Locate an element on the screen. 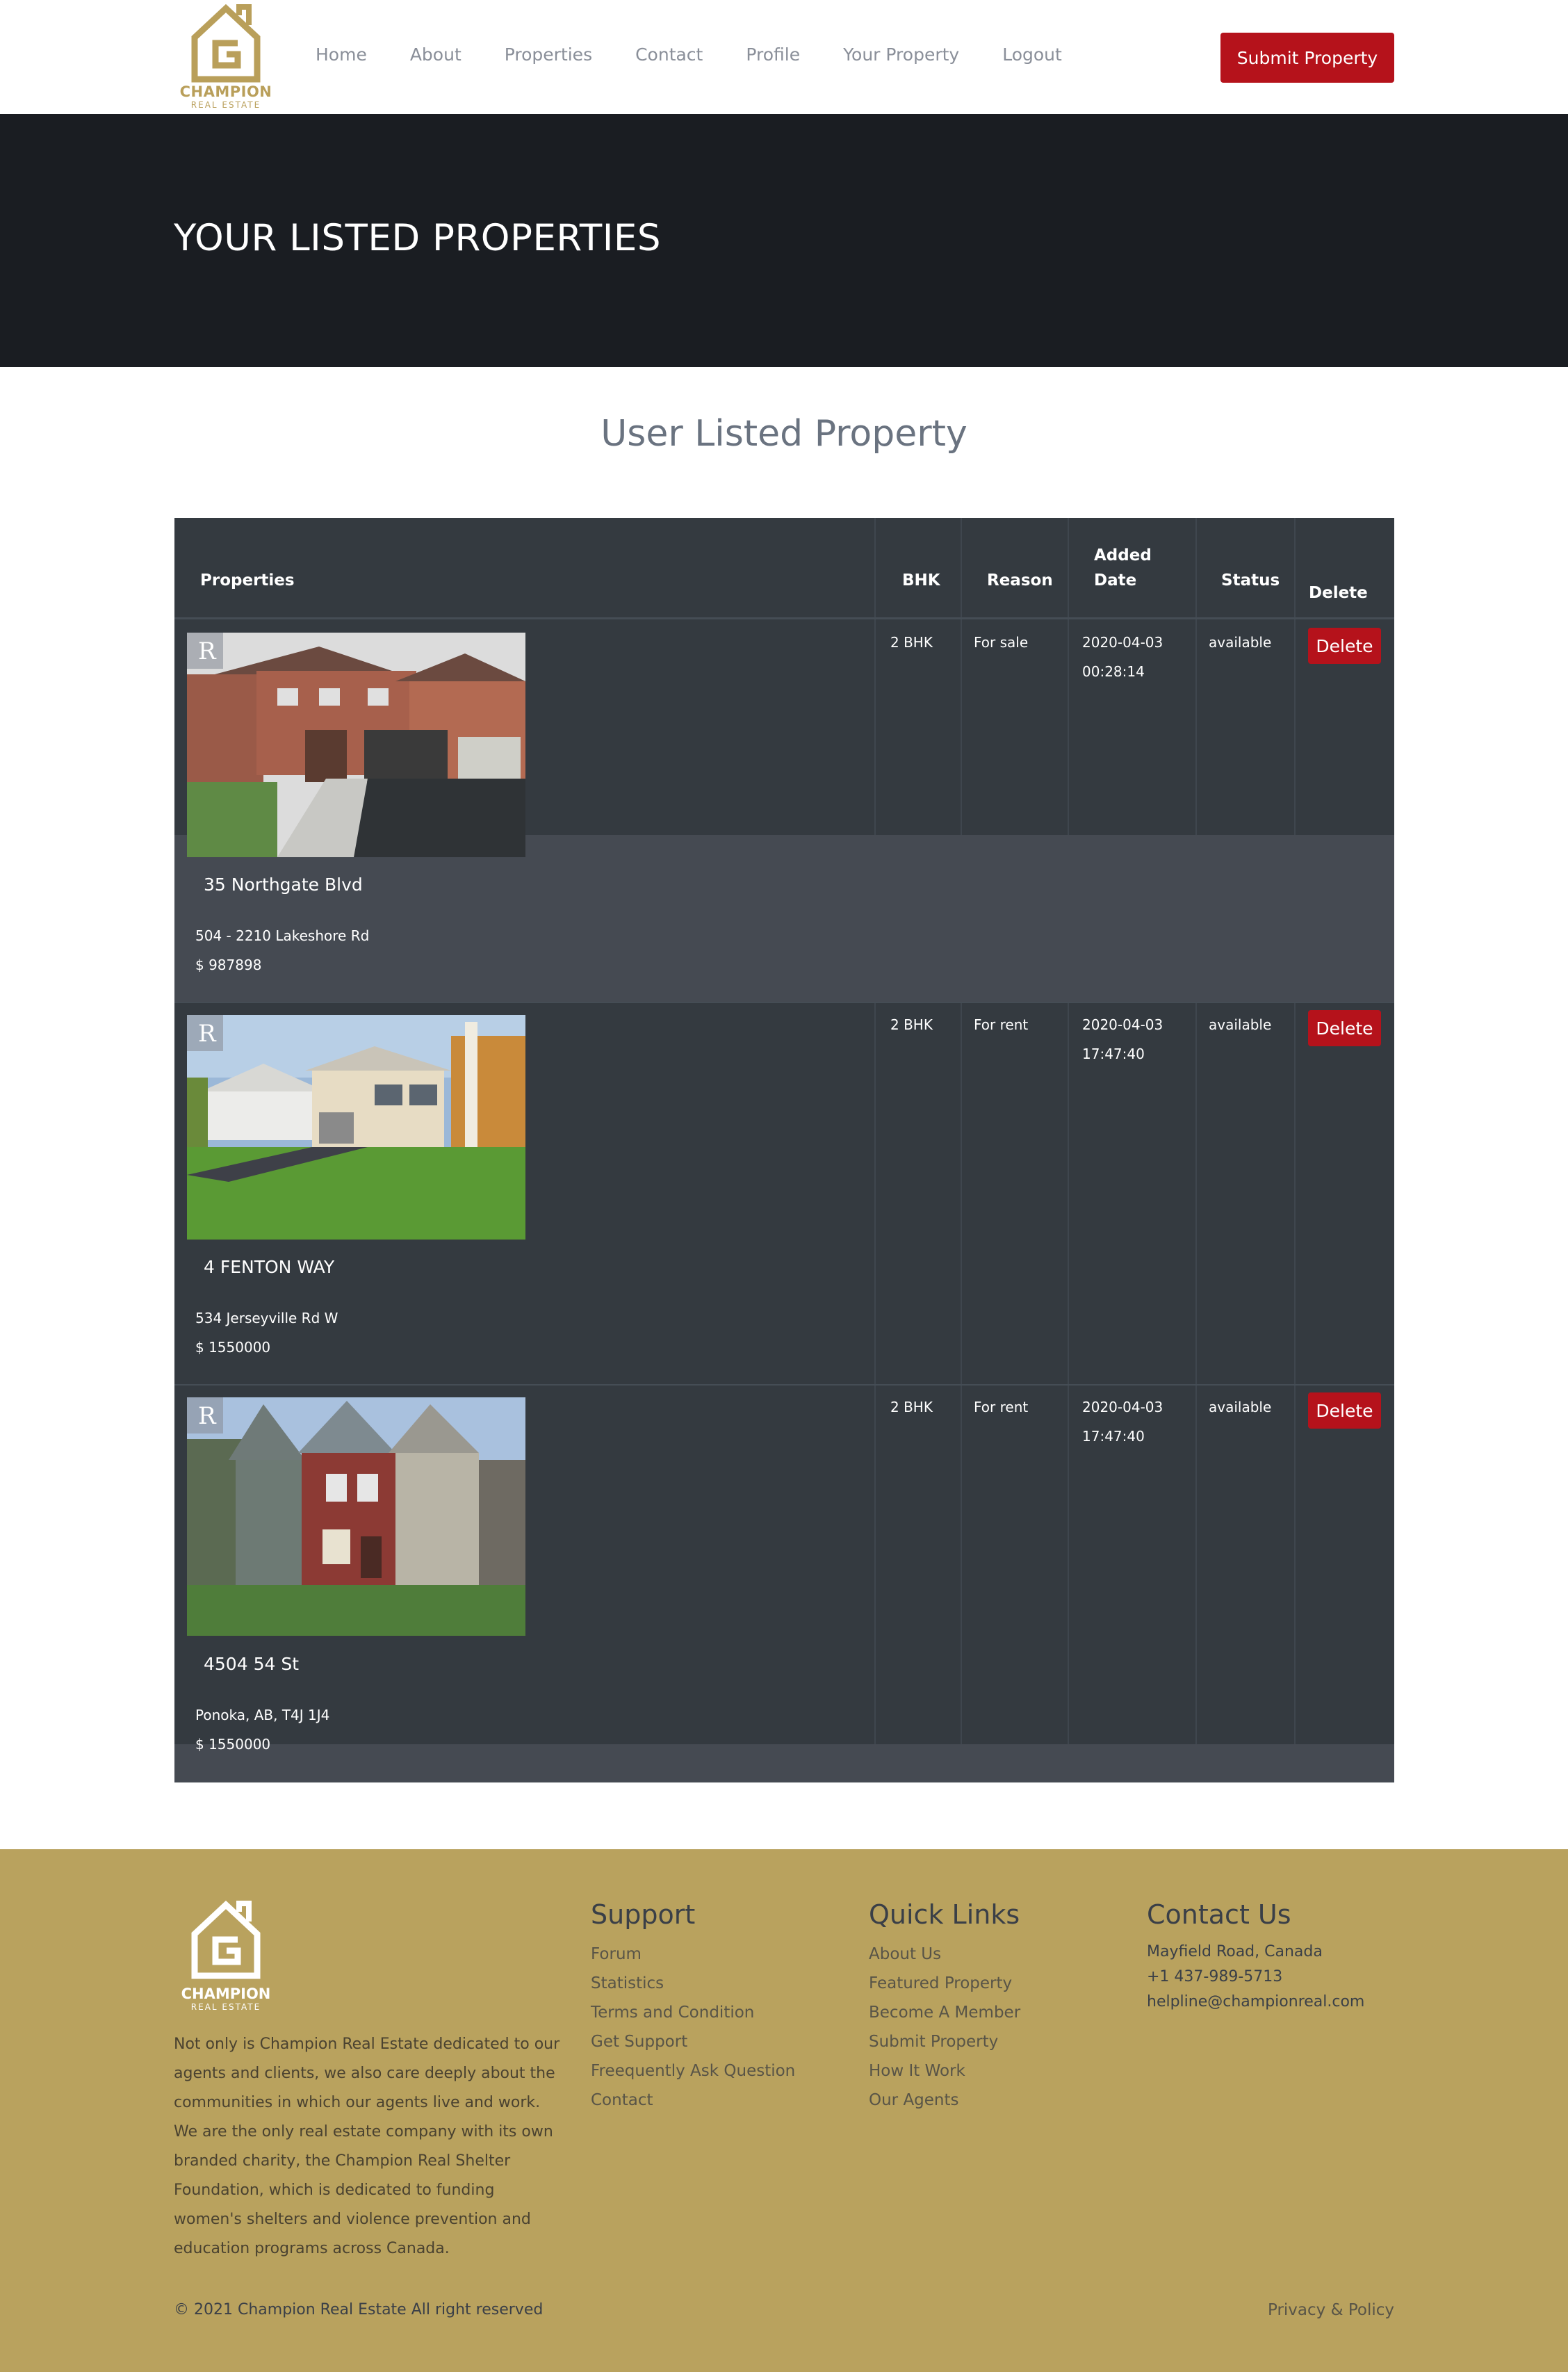 This screenshot has height=2372, width=1568. brand-name: CHAMPION is located at coordinates (225, 91).